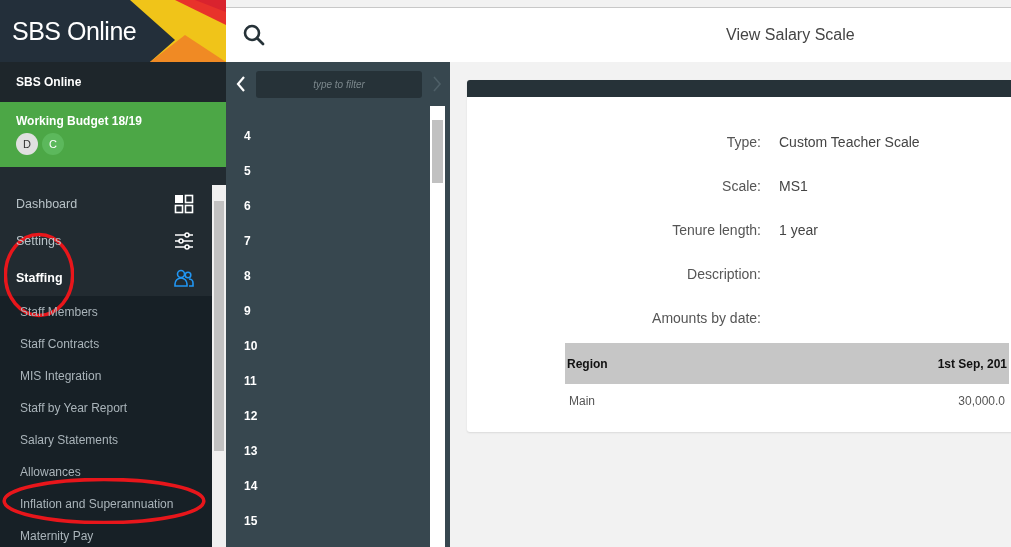  I want to click on field-value: 1 year, so click(798, 230).